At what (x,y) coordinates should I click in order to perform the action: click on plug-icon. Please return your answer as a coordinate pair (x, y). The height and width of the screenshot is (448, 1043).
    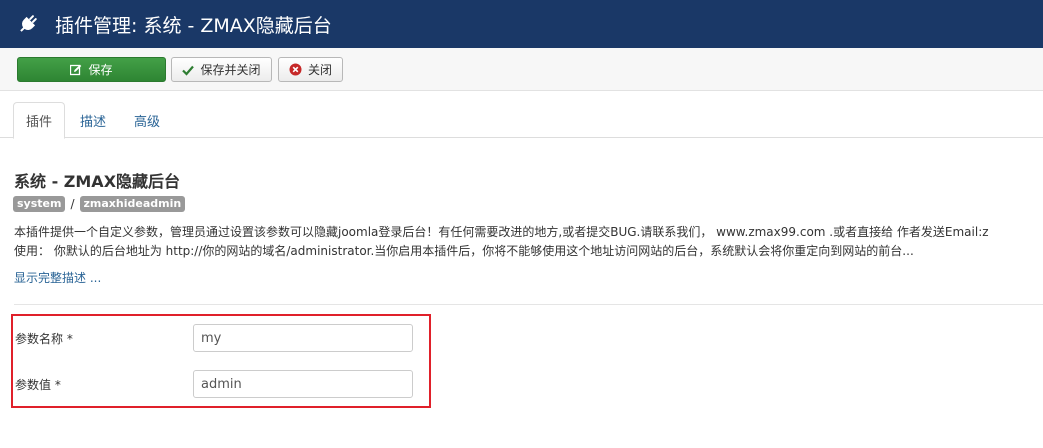
    Looking at the image, I should click on (28, 24).